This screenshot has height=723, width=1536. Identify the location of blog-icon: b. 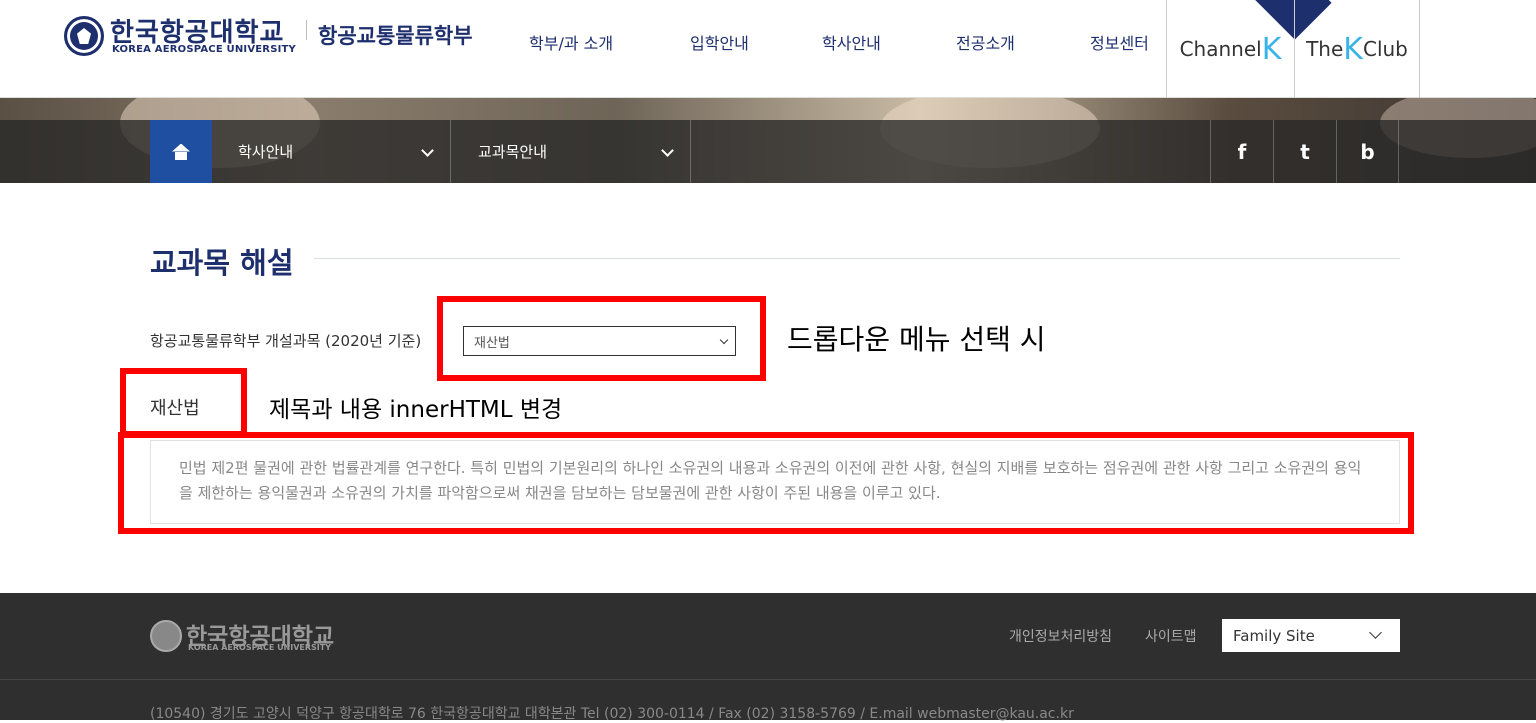
(1367, 151).